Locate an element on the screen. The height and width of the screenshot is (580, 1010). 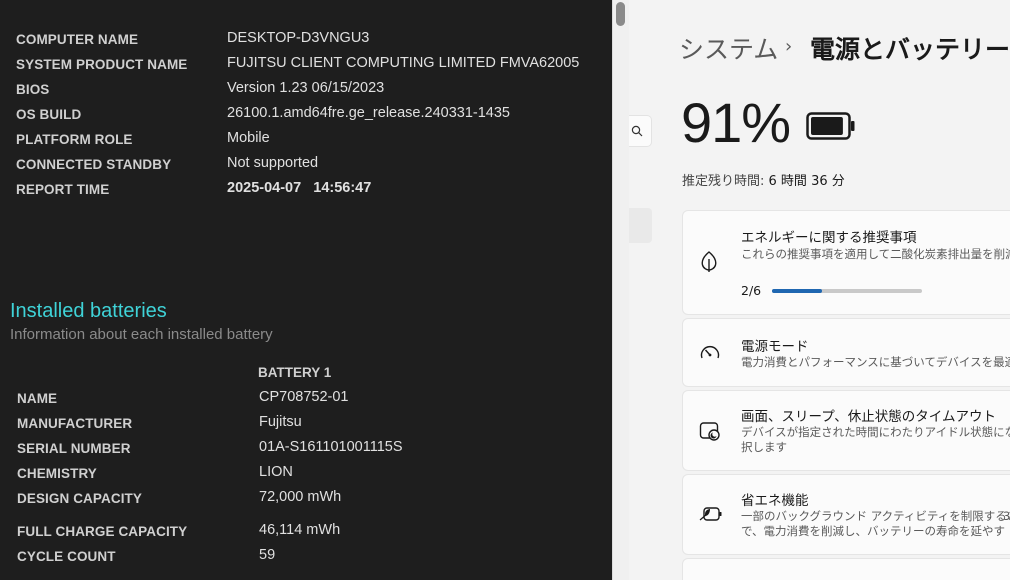
battery-key-full-charge-capacity: FULL CHARGE CAPACITY is located at coordinates (102, 531).